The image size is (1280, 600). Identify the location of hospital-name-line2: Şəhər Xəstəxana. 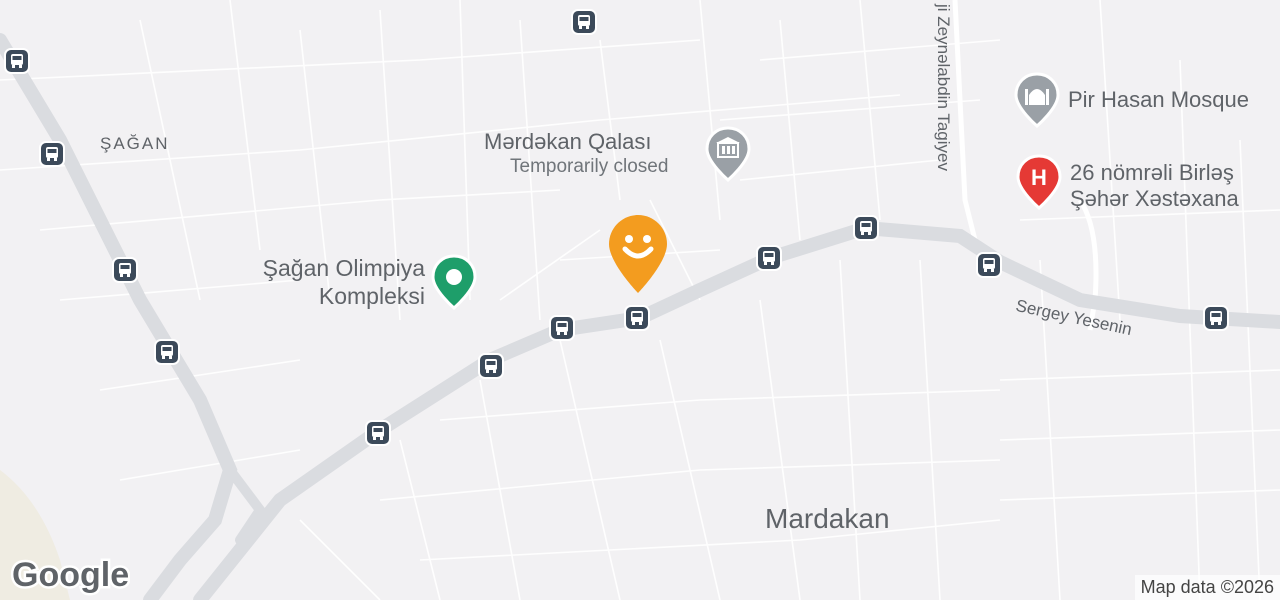
(1154, 198).